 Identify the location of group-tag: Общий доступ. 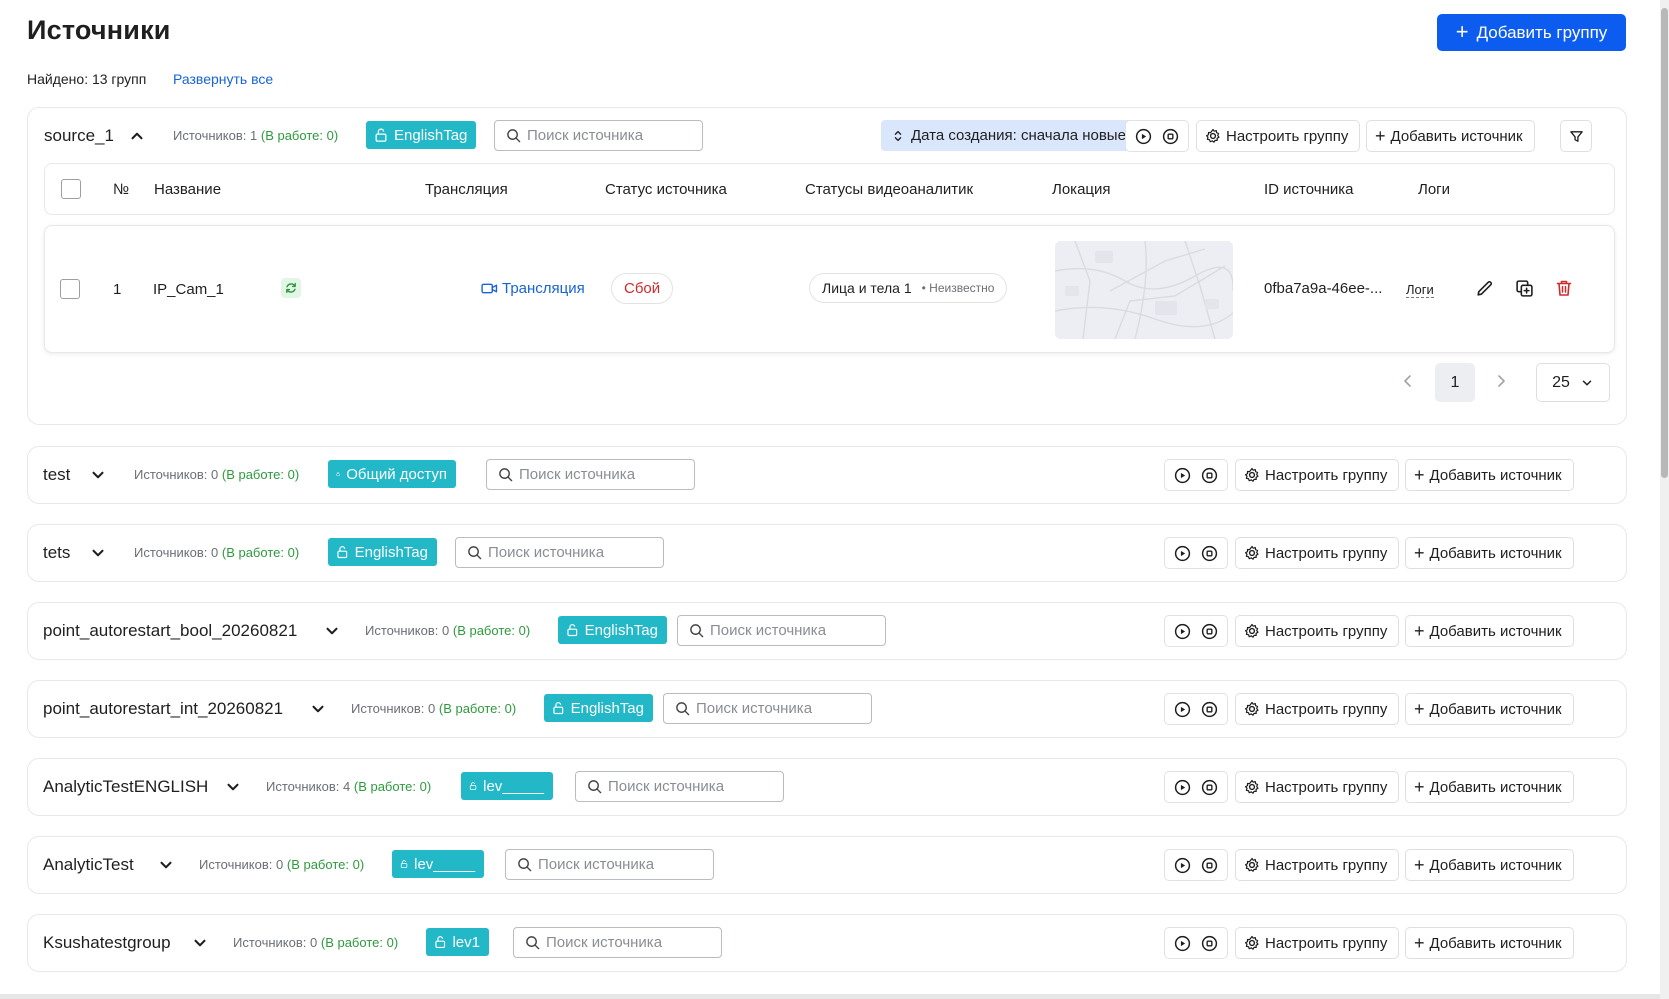
(392, 474).